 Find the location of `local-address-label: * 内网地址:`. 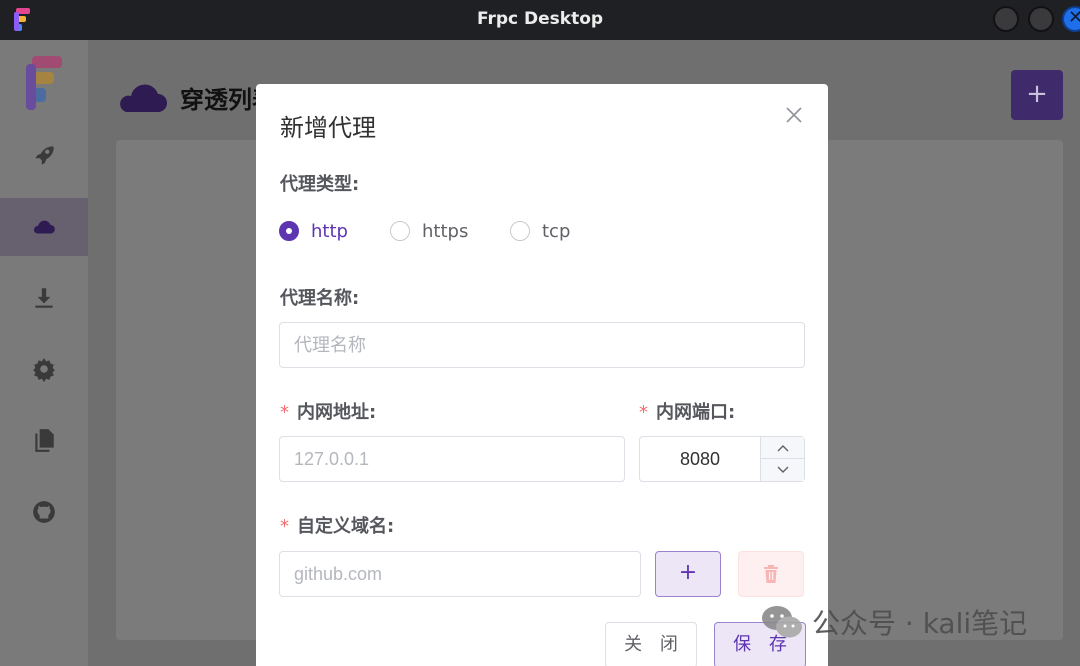

local-address-label: * 内网地址: is located at coordinates (328, 412).